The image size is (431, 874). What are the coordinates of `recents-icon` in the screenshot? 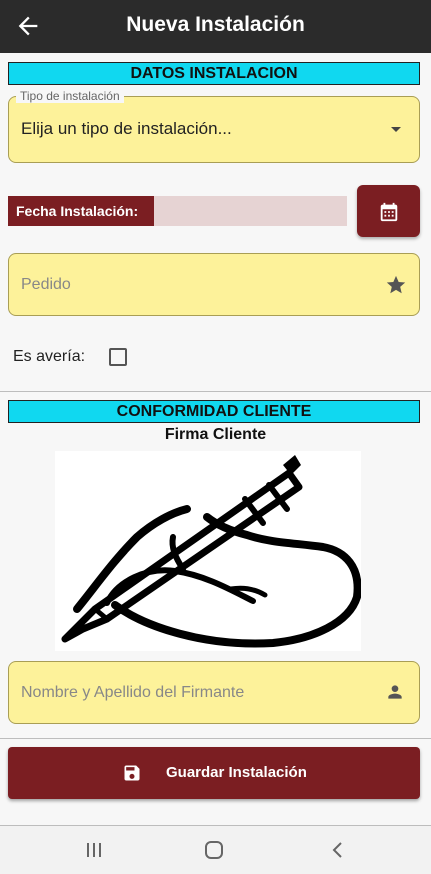 It's located at (94, 852).